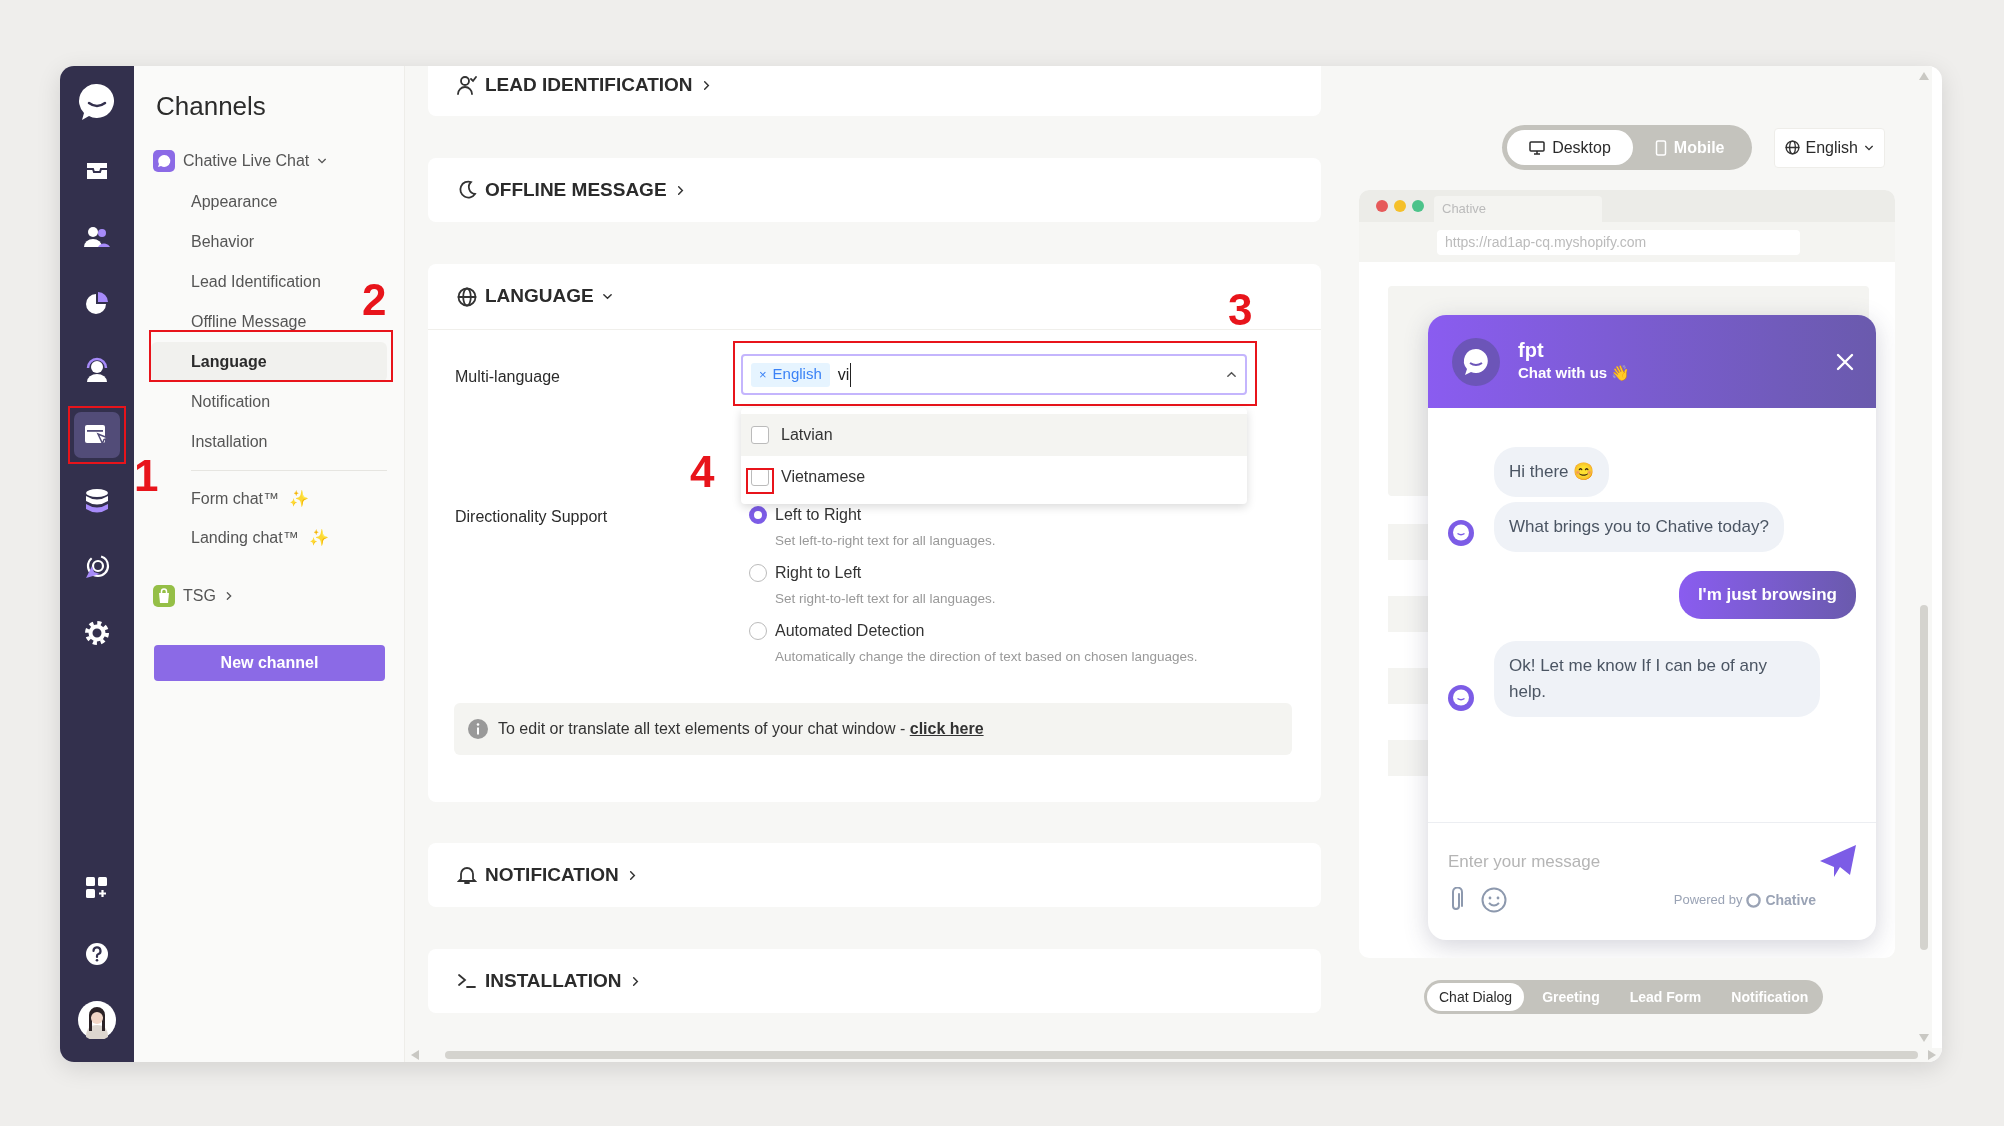 The image size is (2004, 1126). Describe the element at coordinates (1552, 472) in the screenshot. I see `bot-message: Hi there 😊` at that location.